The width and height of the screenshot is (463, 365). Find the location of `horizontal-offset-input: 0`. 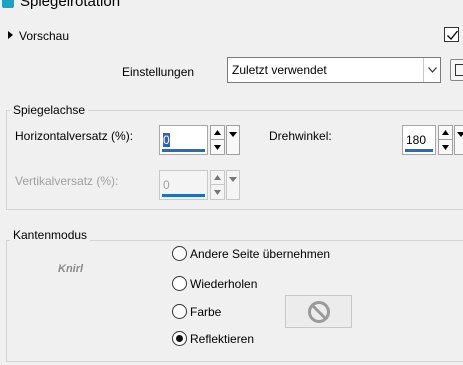

horizontal-offset-input: 0 is located at coordinates (183, 140).